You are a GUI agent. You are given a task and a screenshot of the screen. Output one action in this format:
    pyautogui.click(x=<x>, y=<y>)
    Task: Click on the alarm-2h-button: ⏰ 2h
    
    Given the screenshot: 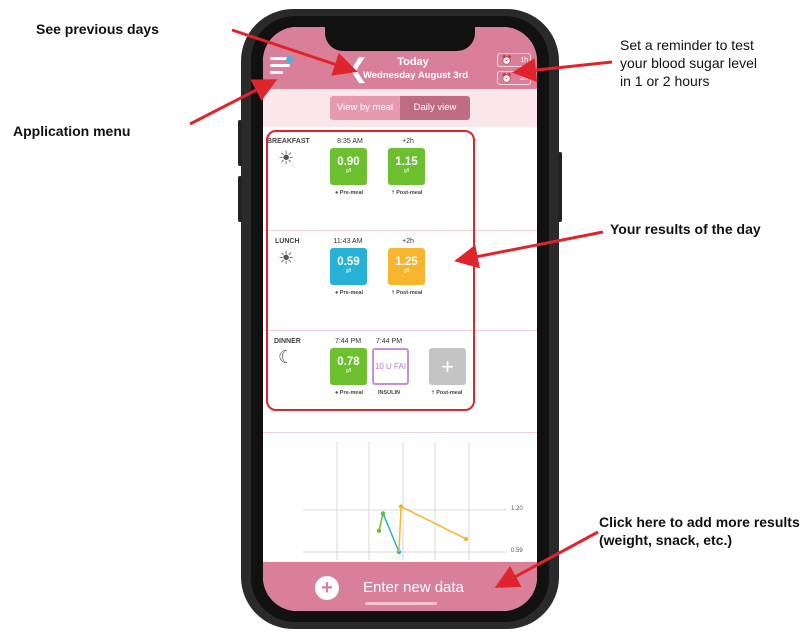 What is the action you would take?
    pyautogui.click(x=514, y=78)
    